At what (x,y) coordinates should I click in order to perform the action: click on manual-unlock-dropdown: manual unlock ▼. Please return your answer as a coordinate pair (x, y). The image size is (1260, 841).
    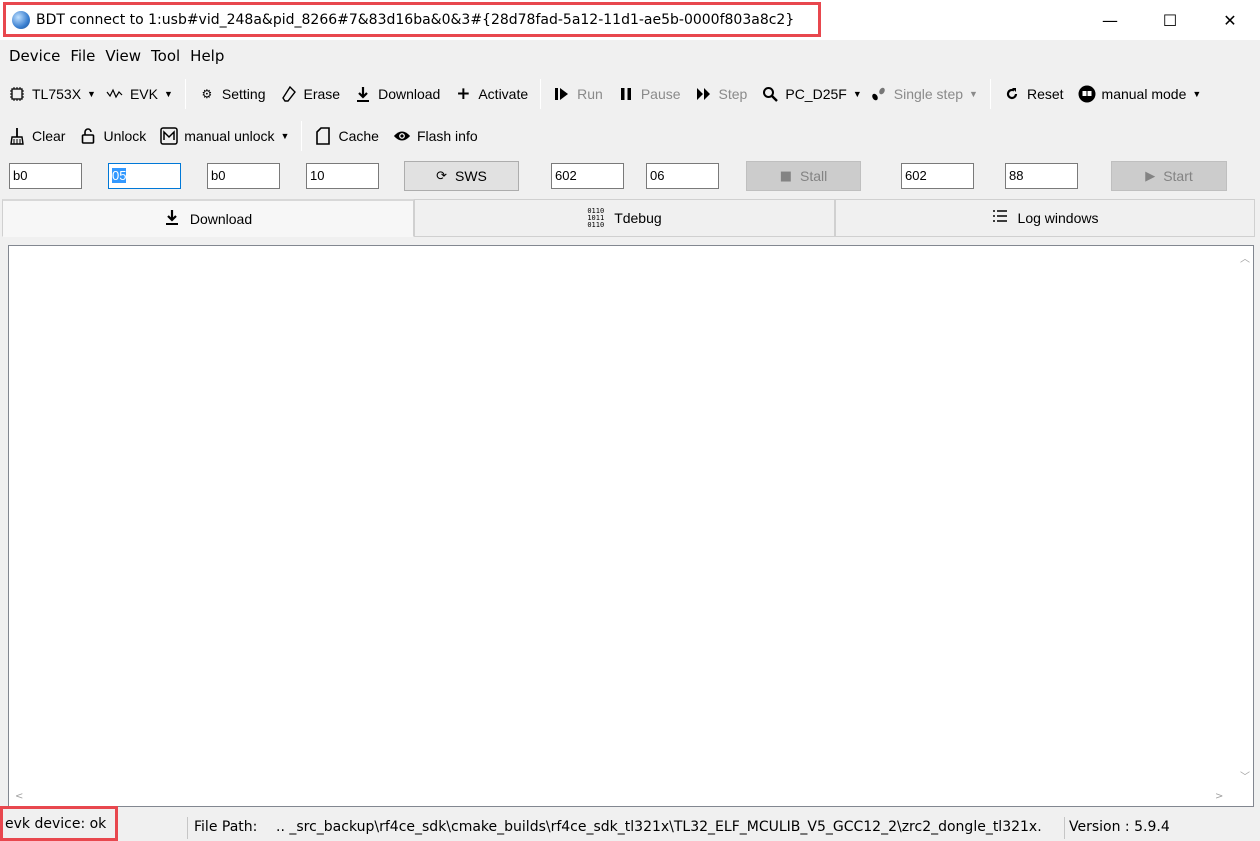
    Looking at the image, I should click on (224, 136).